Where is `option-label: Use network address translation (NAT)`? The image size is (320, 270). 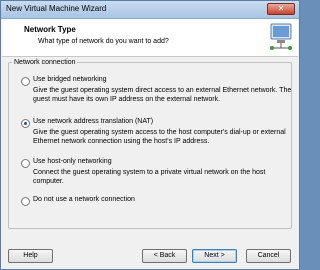 option-label: Use network address translation (NAT) is located at coordinates (93, 121).